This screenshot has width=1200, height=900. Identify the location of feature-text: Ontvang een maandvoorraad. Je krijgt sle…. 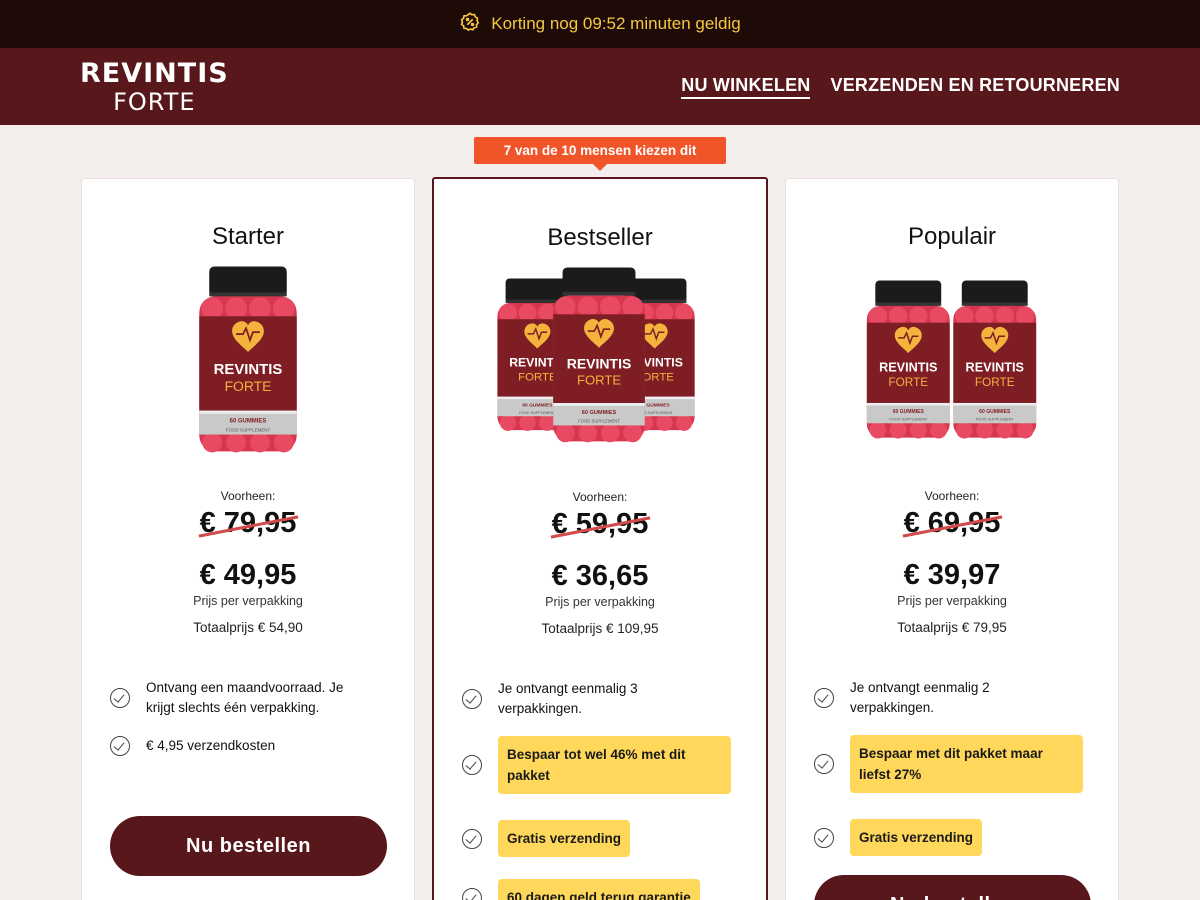
(245, 697).